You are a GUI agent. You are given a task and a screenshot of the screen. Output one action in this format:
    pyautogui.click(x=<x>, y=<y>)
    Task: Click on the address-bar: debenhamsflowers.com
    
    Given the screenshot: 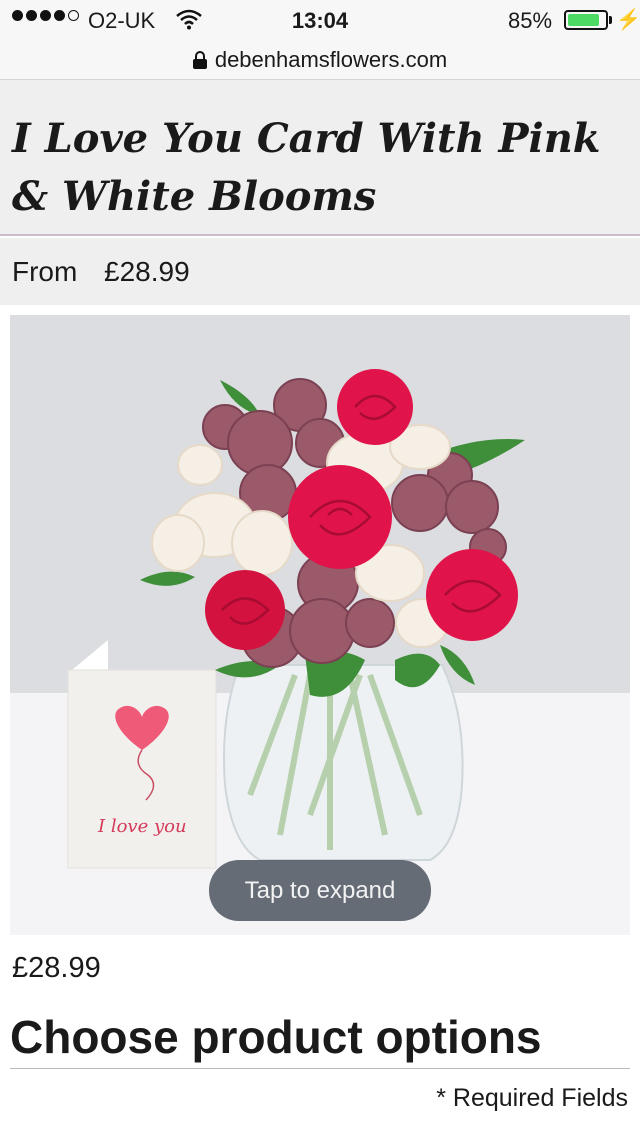 What is the action you would take?
    pyautogui.click(x=320, y=60)
    